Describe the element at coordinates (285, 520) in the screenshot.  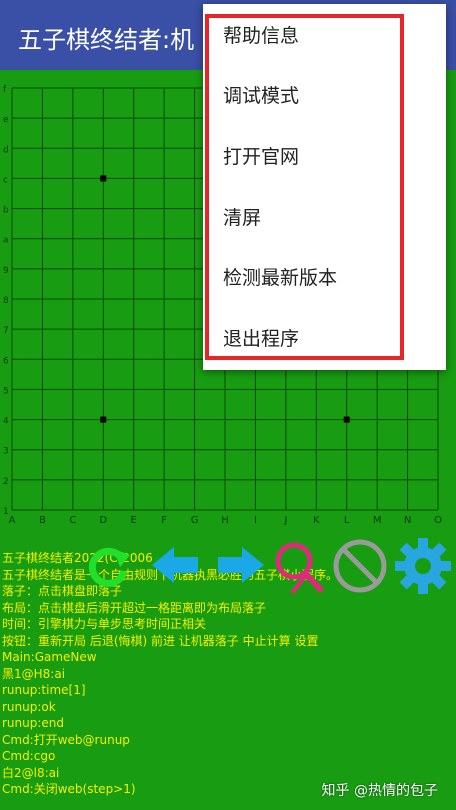
I see `col-label: J` at that location.